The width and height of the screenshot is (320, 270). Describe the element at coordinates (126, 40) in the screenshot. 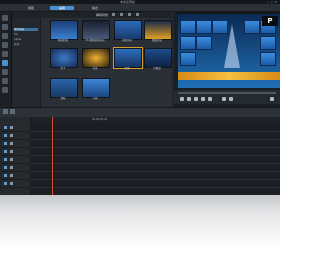

I see `thumbnail-label: 搖擺拼接` at that location.